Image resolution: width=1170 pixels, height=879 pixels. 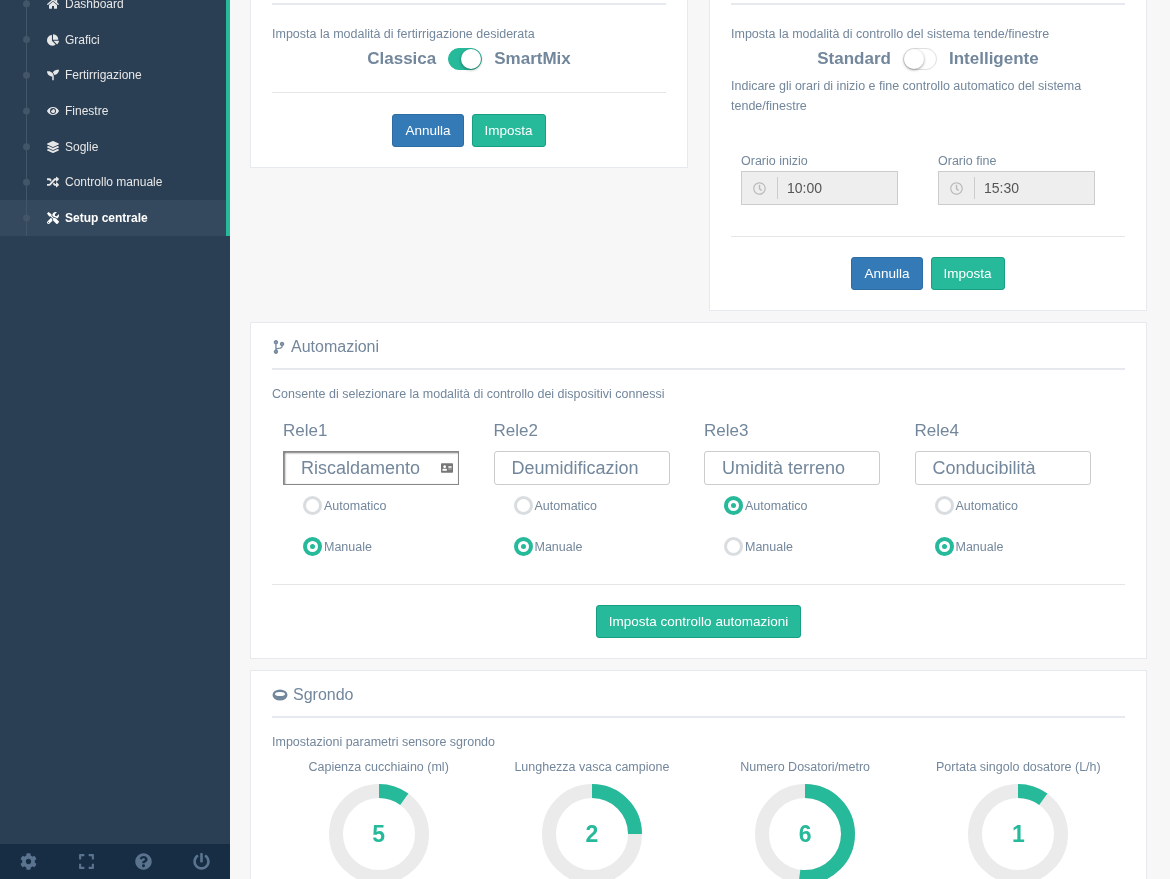 I want to click on card-description: Consente di selezionare la modalità di controllo dei dispositivi connessi, so click(x=469, y=394).